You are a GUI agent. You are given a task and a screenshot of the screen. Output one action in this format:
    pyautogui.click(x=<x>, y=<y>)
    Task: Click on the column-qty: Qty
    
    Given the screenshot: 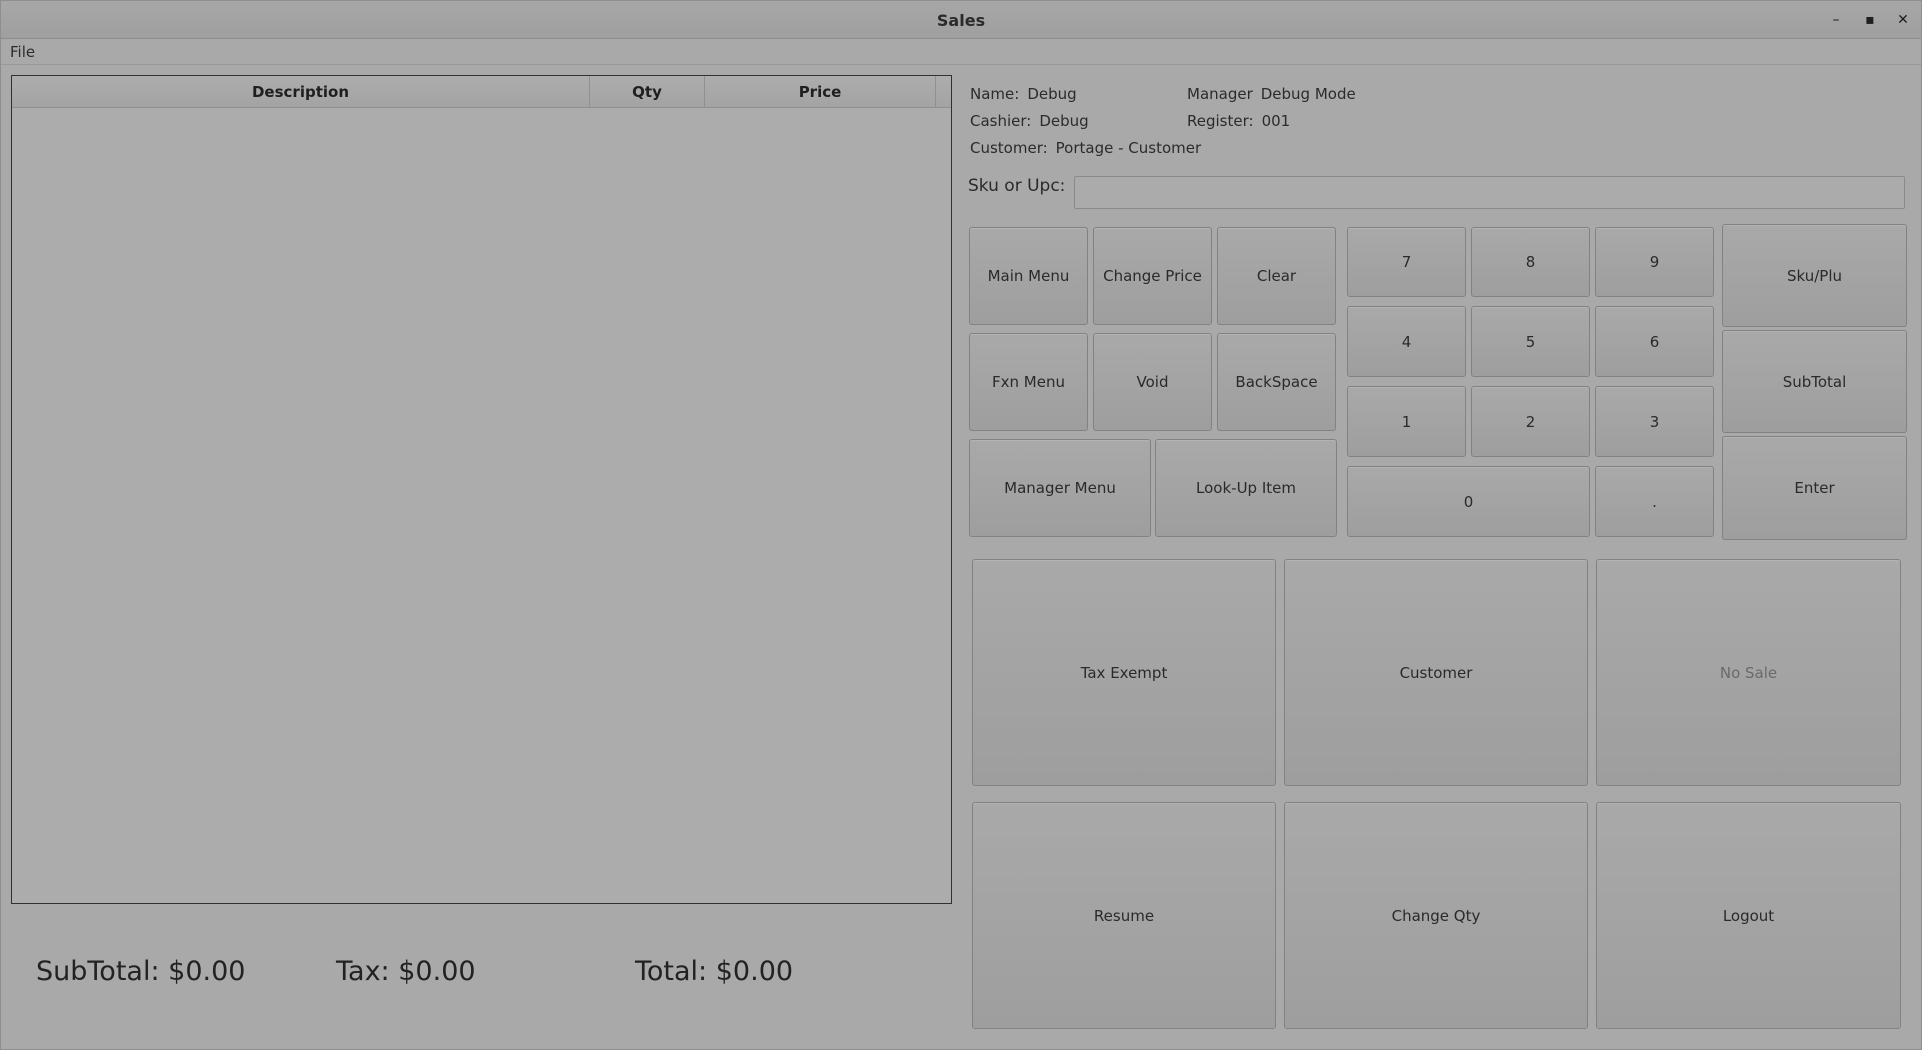 What is the action you would take?
    pyautogui.click(x=647, y=92)
    